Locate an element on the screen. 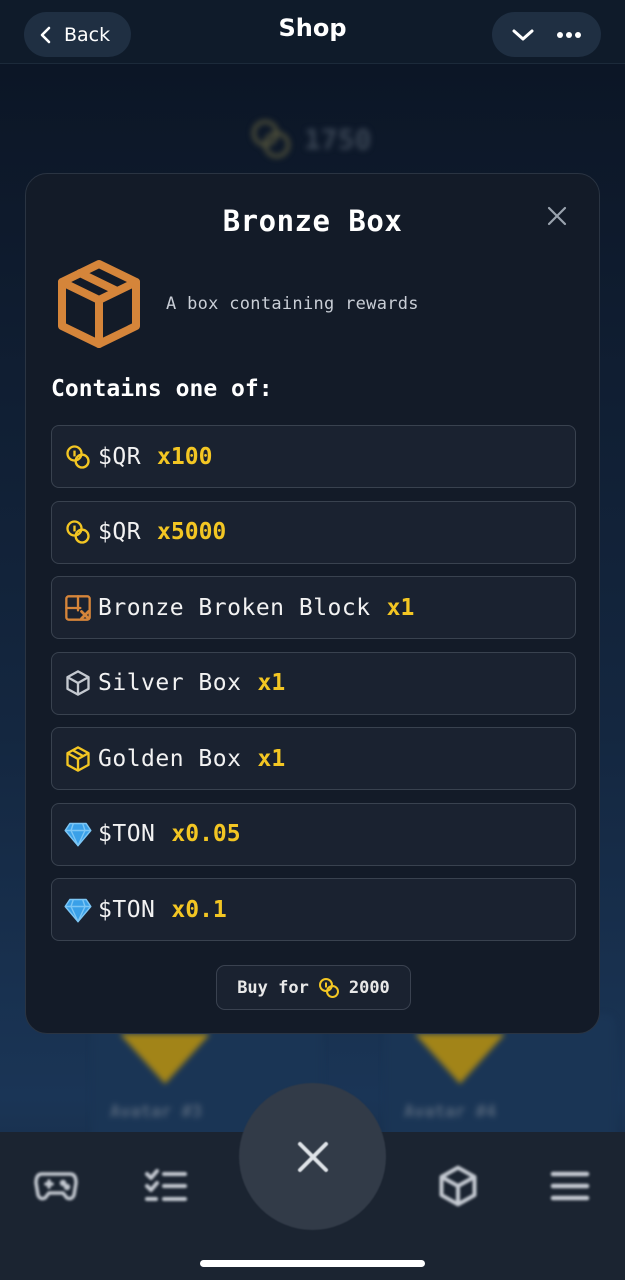 The height and width of the screenshot is (1280, 625). reward-item: Bronze Broken Block x1 is located at coordinates (313, 607).